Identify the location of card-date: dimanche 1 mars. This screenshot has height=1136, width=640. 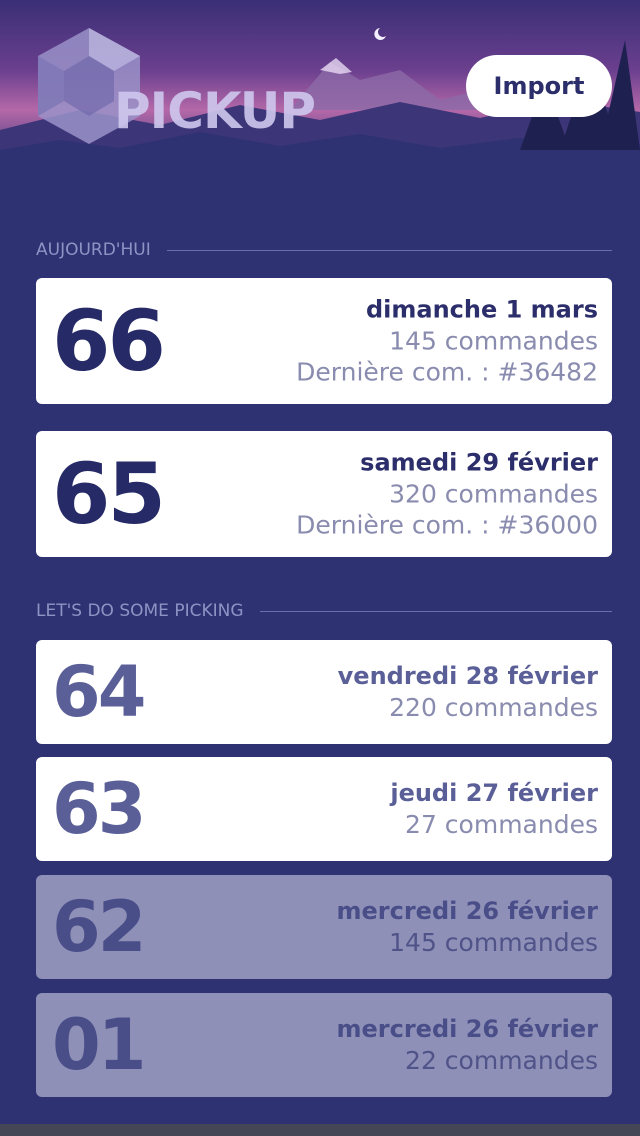
(481, 309).